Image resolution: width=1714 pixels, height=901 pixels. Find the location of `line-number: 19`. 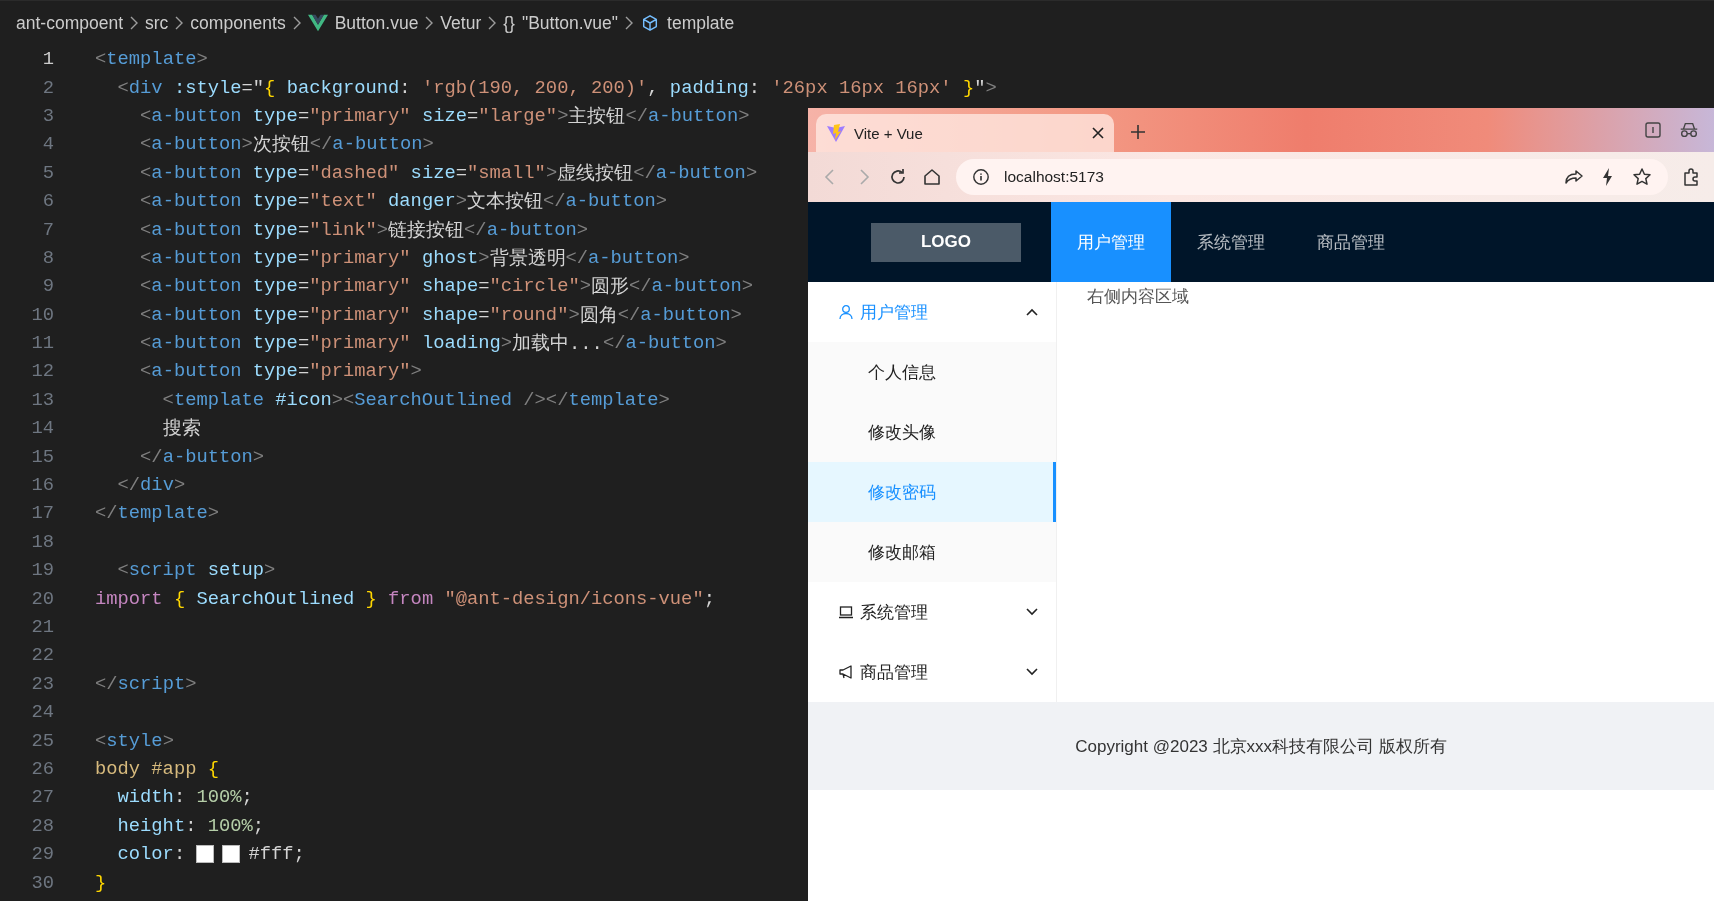

line-number: 19 is located at coordinates (42, 570).